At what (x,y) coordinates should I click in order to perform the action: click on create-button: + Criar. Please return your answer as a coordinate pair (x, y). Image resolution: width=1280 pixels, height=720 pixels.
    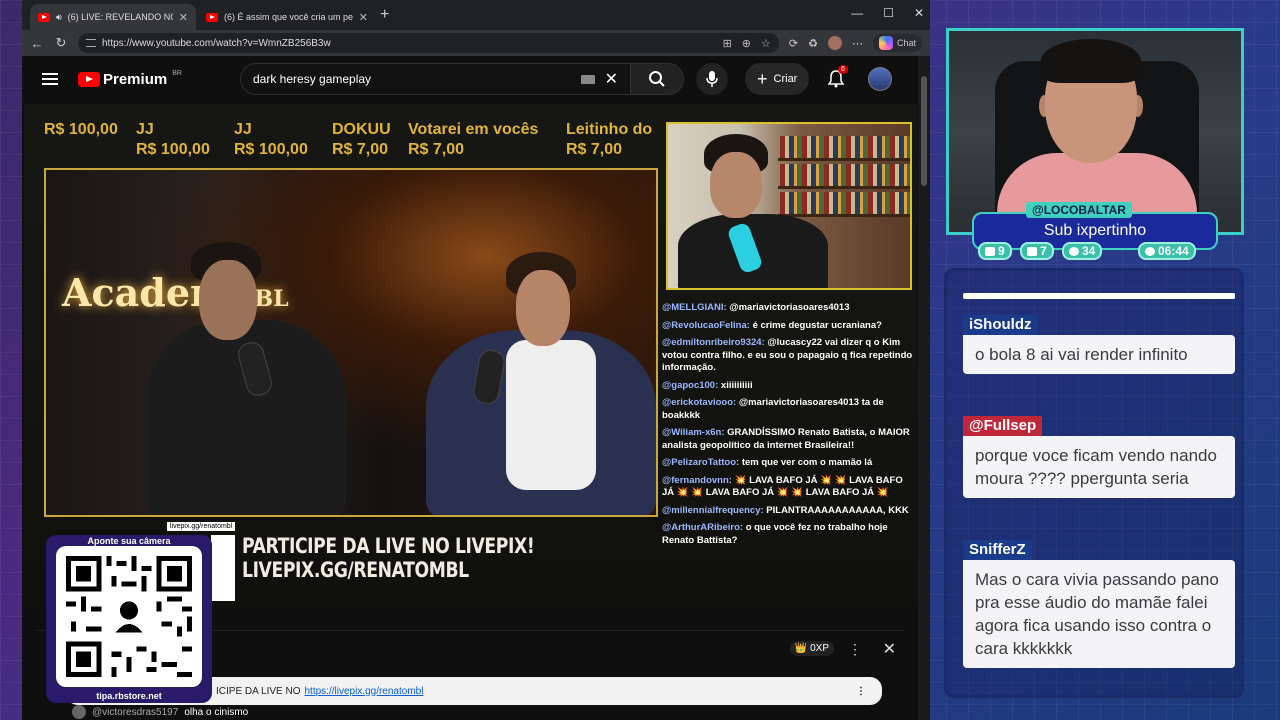
    Looking at the image, I should click on (777, 79).